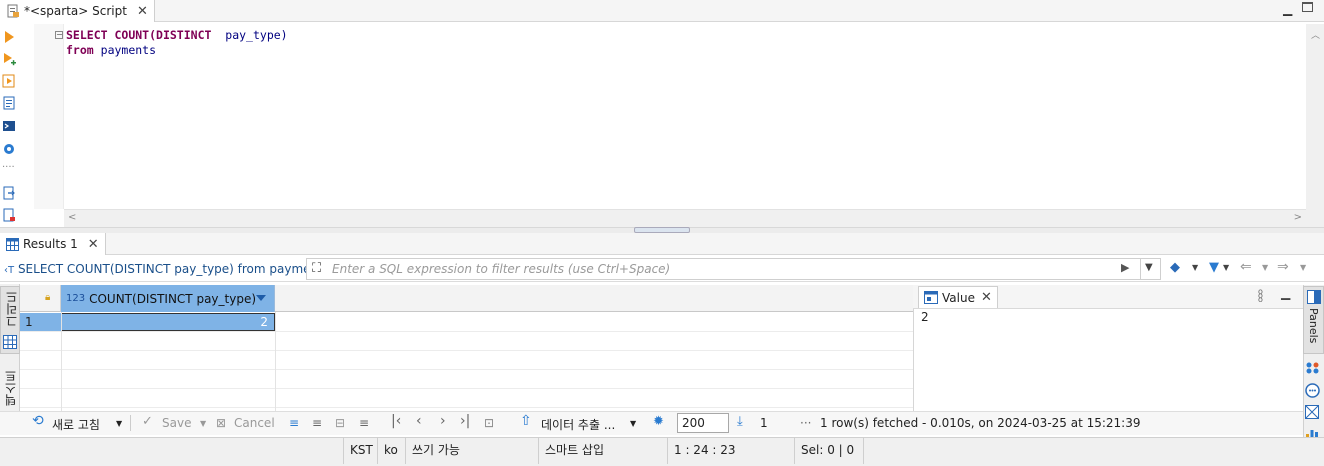  Describe the element at coordinates (1312, 390) in the screenshot. I see `metadata-icon` at that location.